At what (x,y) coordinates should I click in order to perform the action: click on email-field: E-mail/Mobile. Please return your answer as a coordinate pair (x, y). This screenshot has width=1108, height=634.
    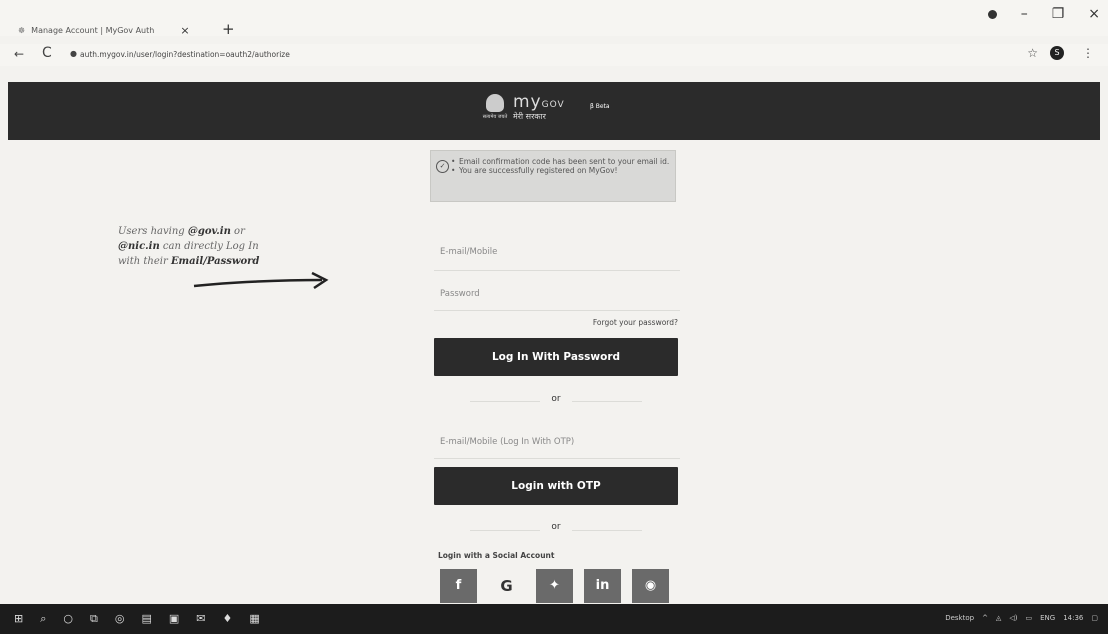
    Looking at the image, I should click on (468, 252).